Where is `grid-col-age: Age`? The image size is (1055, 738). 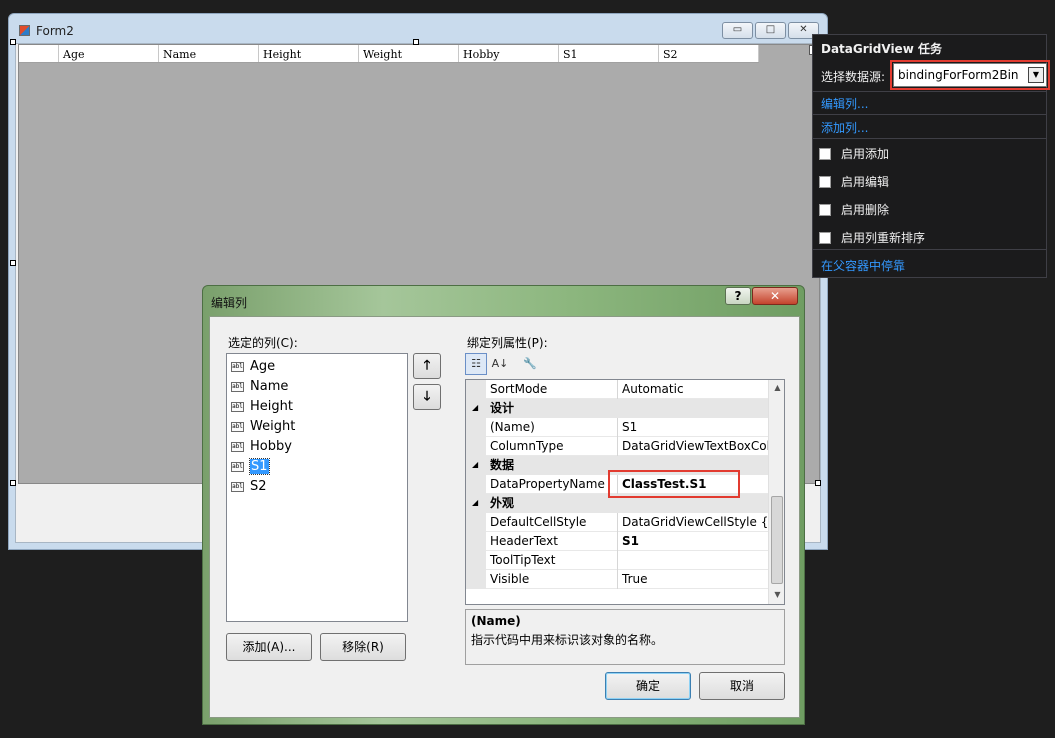
grid-col-age: Age is located at coordinates (109, 53).